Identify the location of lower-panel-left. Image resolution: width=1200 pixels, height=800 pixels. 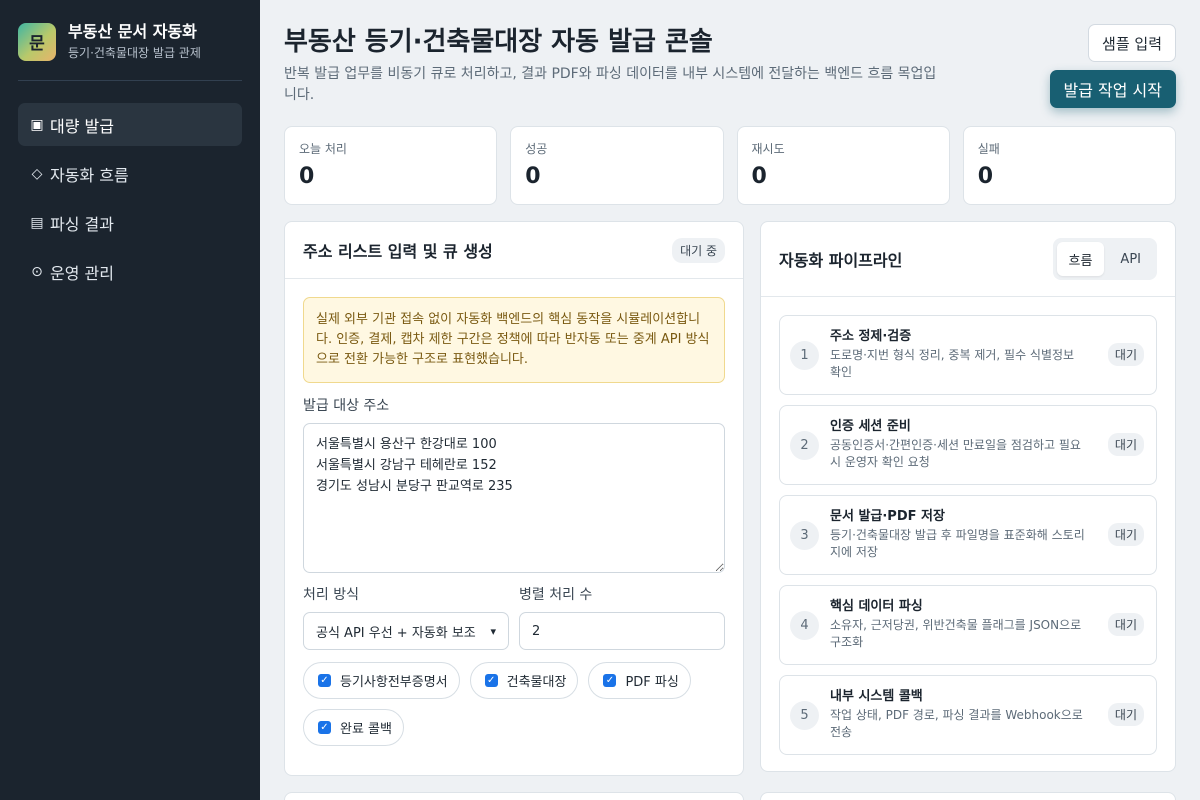
(514, 796).